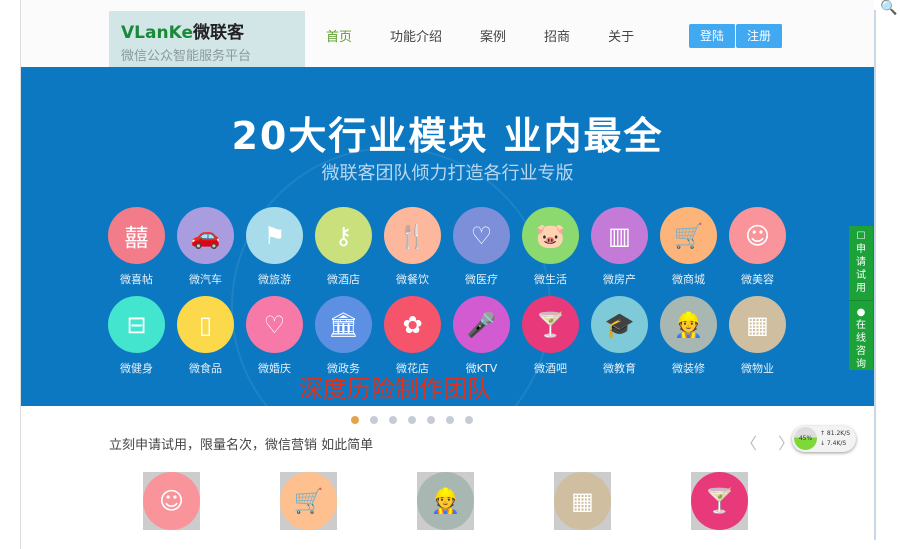 The height and width of the screenshot is (549, 900). Describe the element at coordinates (274, 247) in the screenshot. I see `industry-row1-2: ⚑ 微旅游` at that location.